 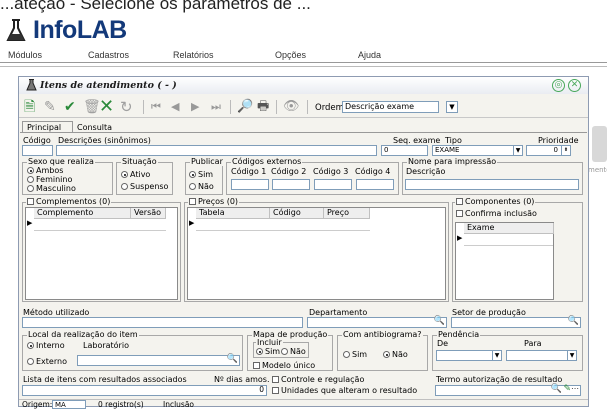 What do you see at coordinates (504, 261) in the screenshot?
I see `componentes-grid: Exame ▶` at bounding box center [504, 261].